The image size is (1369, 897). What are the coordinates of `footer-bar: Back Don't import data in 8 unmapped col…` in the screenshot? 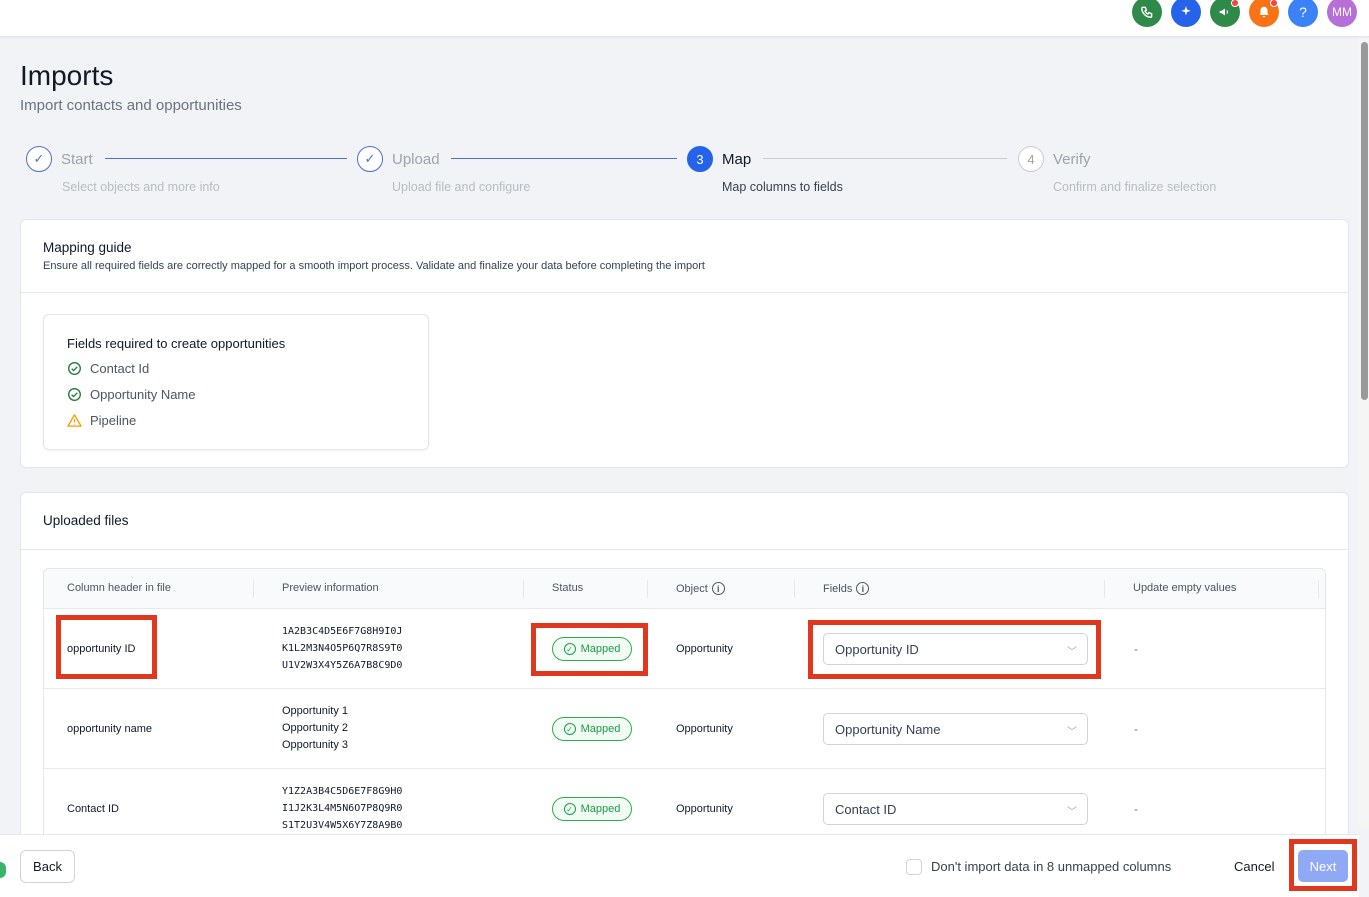 It's located at (679, 865).